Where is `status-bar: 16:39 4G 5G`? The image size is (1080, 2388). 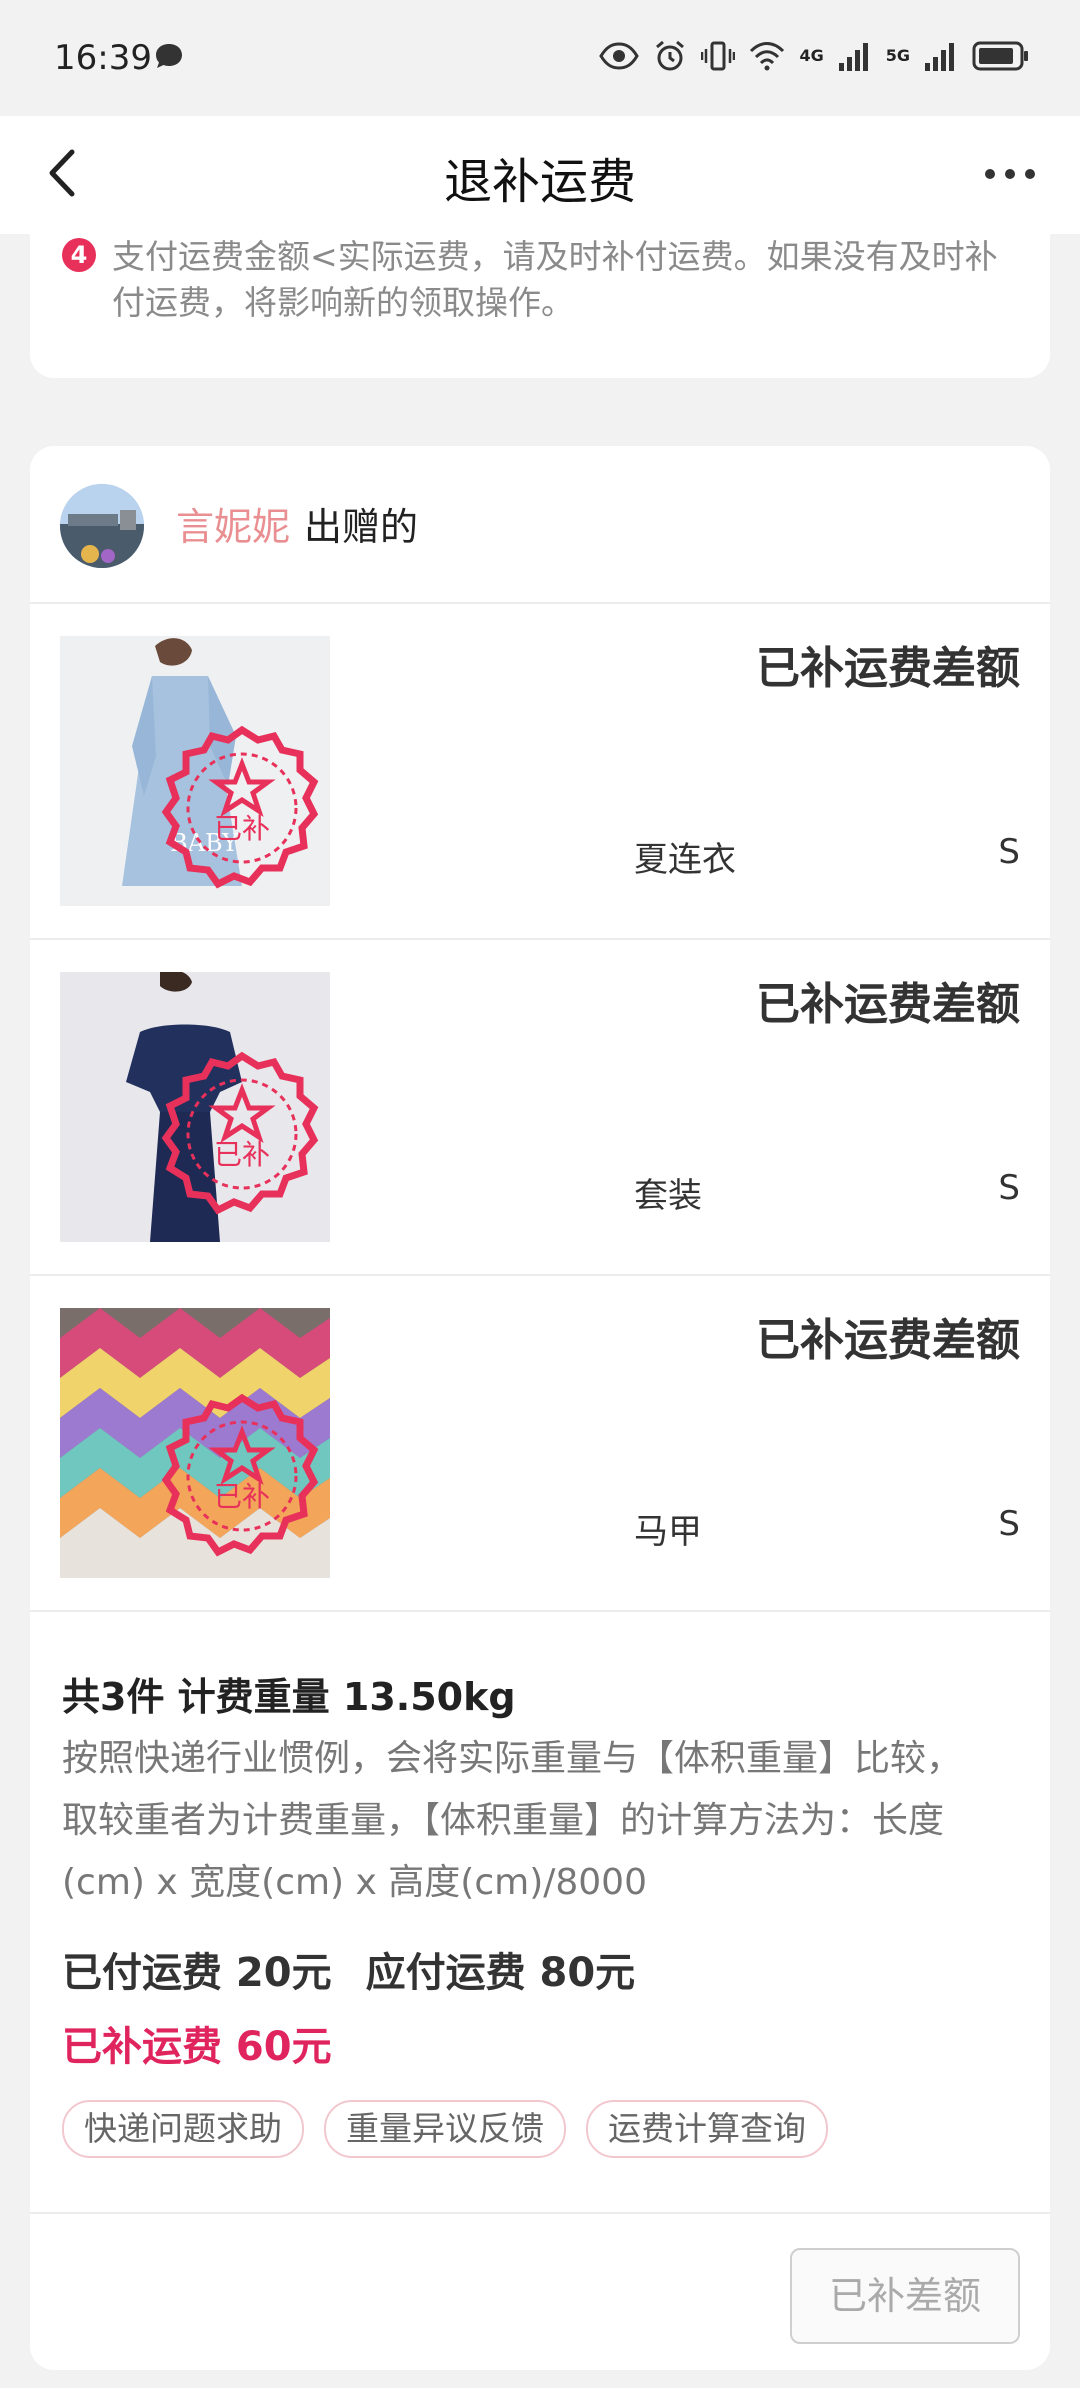 status-bar: 16:39 4G 5G is located at coordinates (540, 58).